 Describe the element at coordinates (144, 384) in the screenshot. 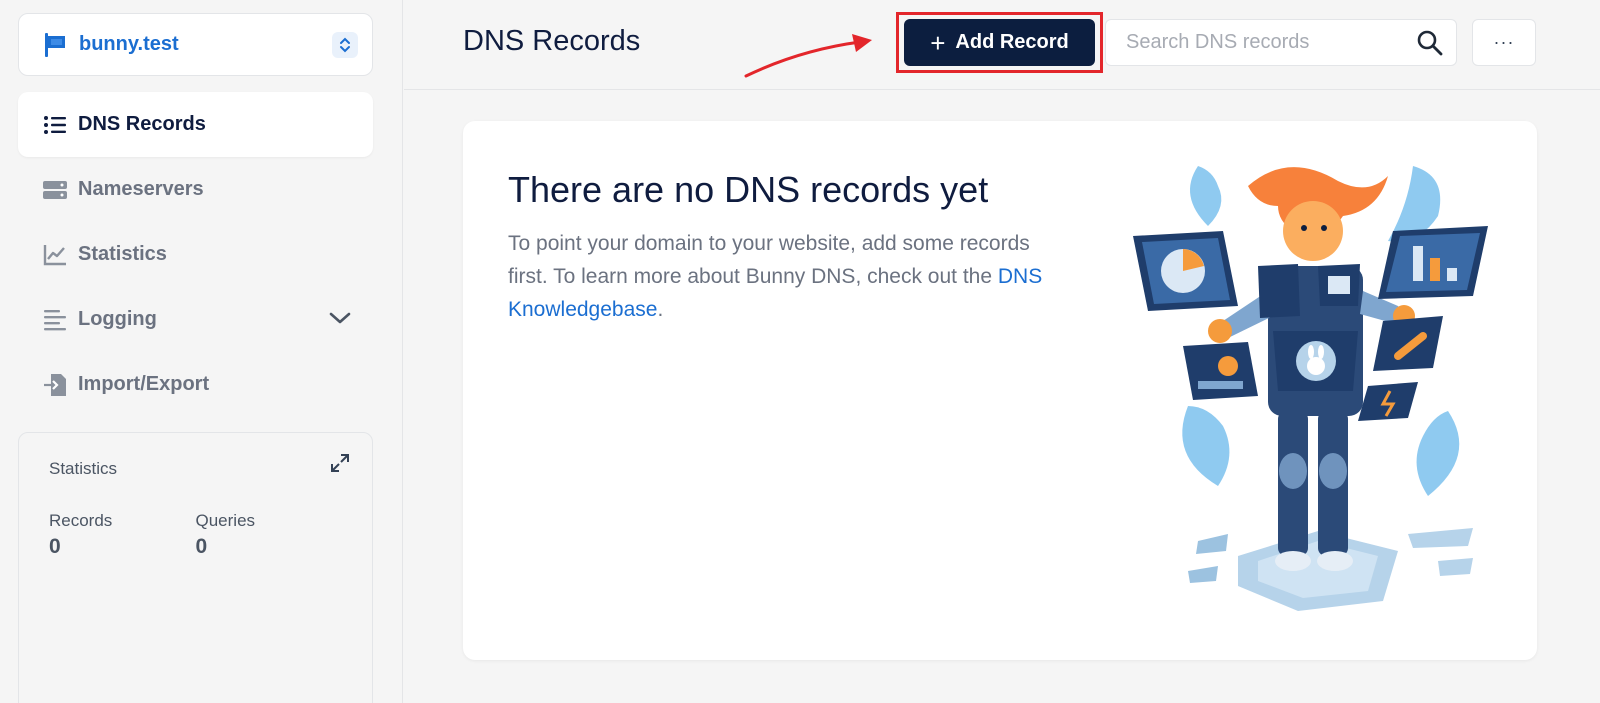

I see `sidebar-item-label: Import/Export` at that location.